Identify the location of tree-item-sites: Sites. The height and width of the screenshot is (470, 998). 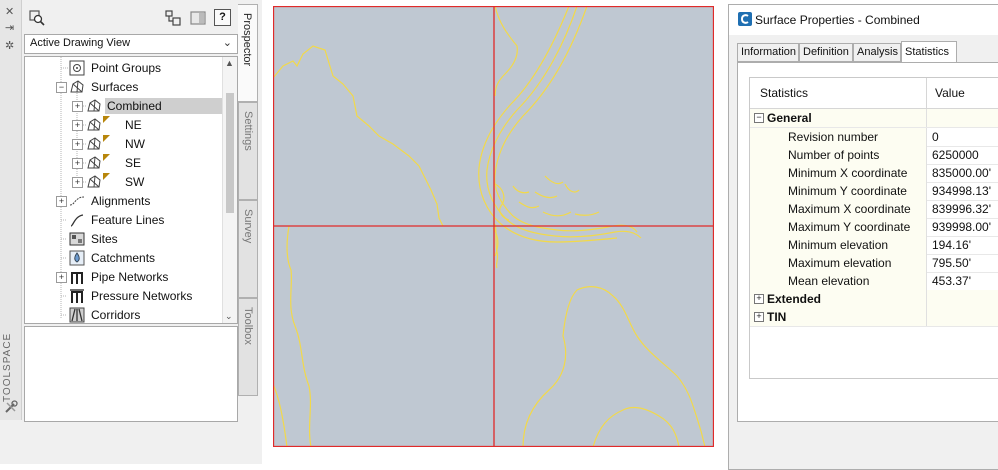
(123, 239).